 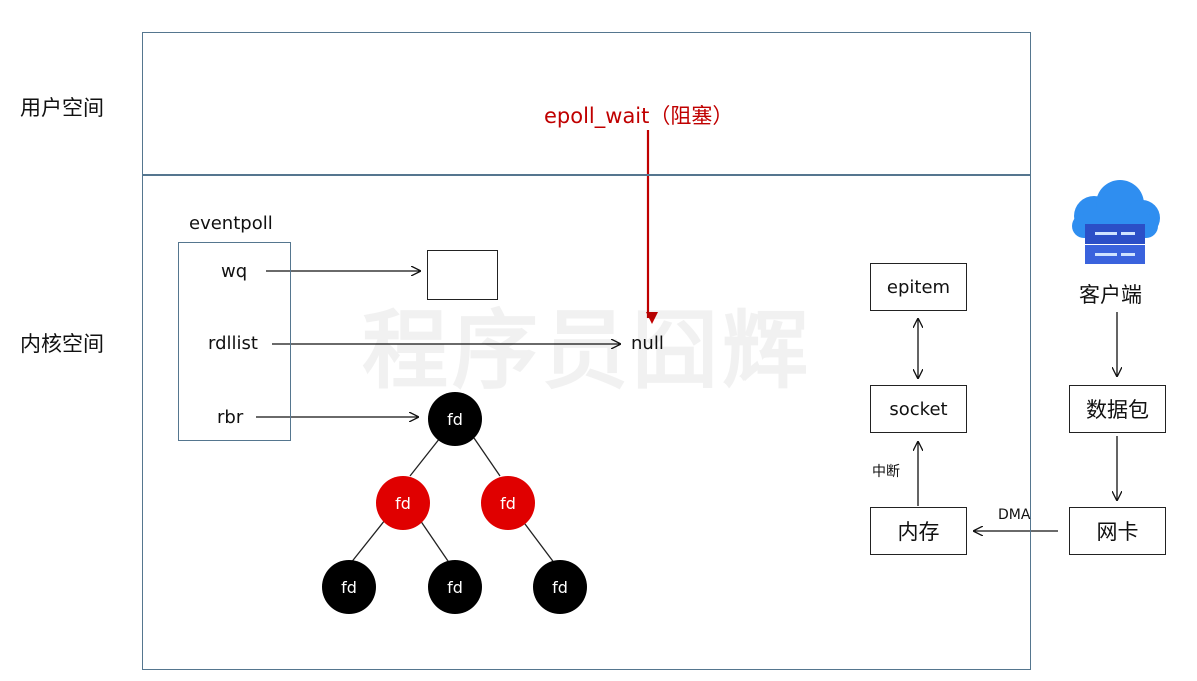 I want to click on rbtree-root-node: fd, so click(x=455, y=419).